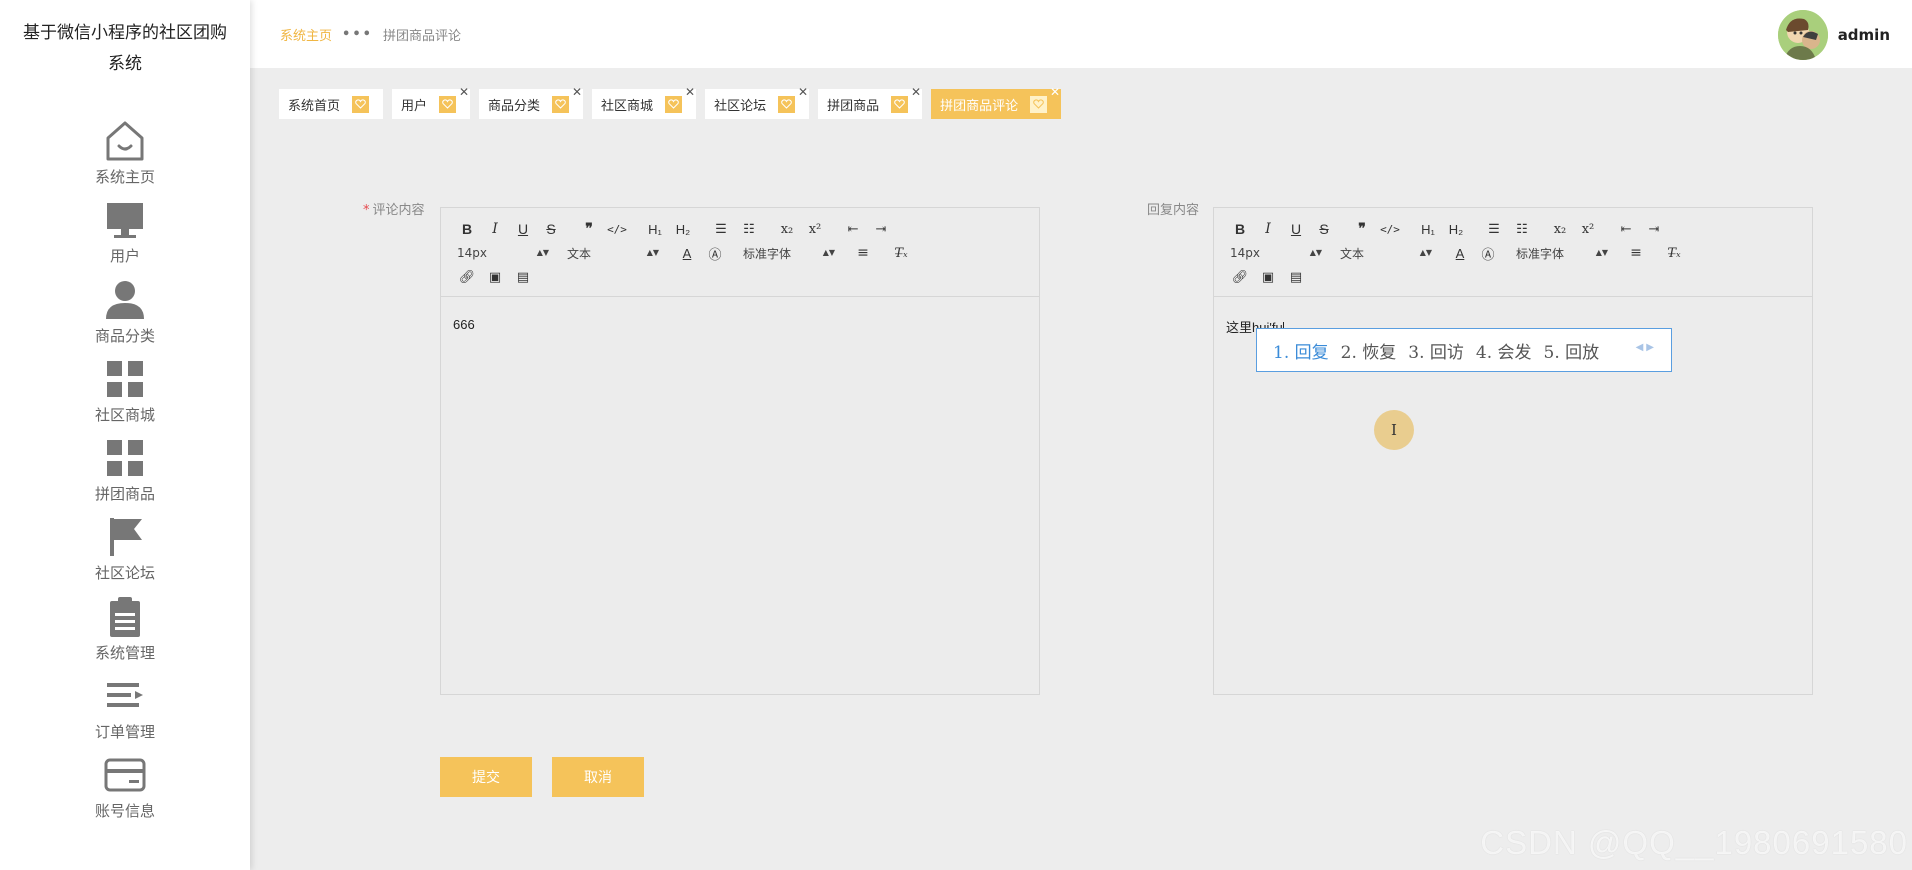  What do you see at coordinates (1646, 347) in the screenshot?
I see `ime-page-arrows-icon: ◀▶` at bounding box center [1646, 347].